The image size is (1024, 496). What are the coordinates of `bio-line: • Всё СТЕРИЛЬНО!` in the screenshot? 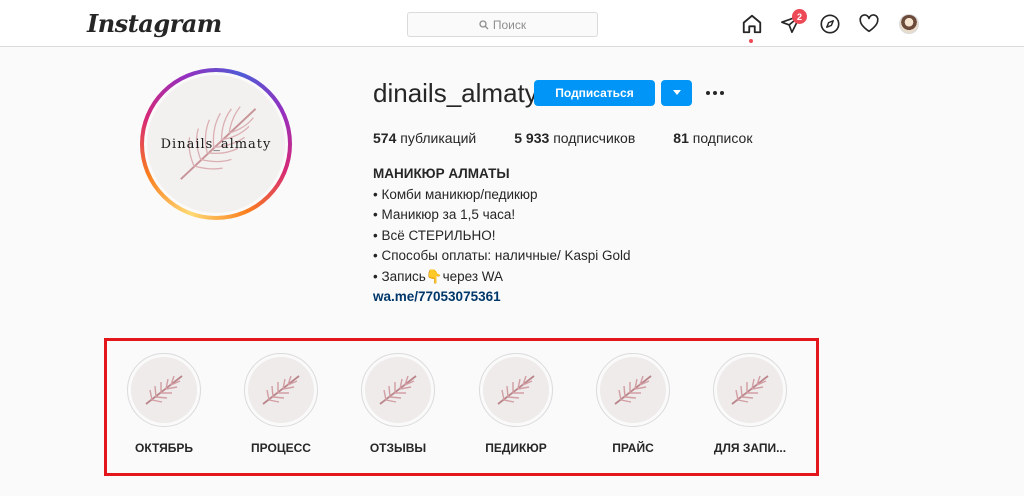 It's located at (434, 235).